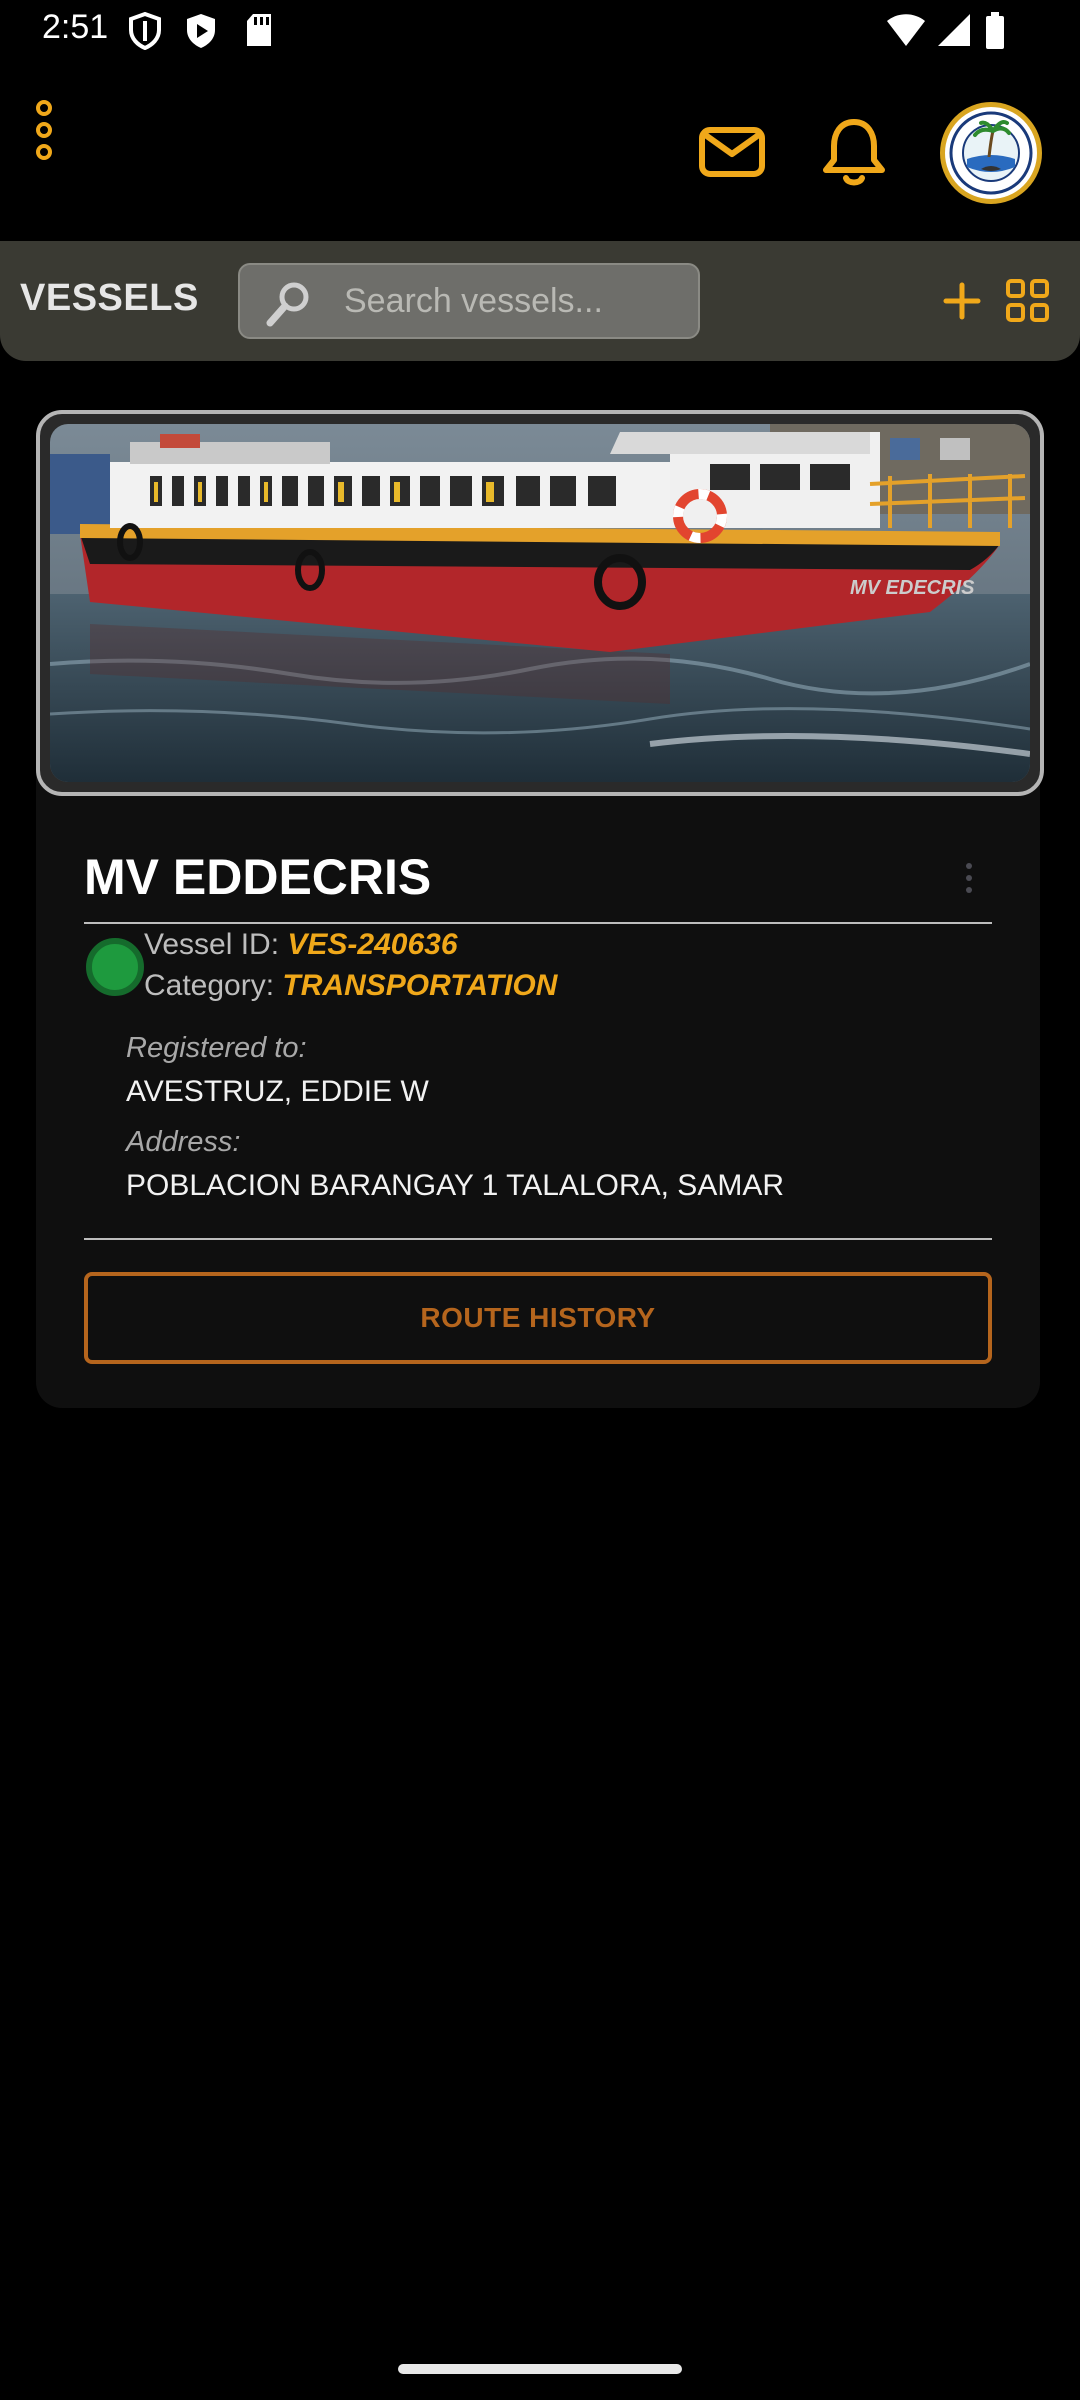 The image size is (1080, 2400). I want to click on category-value: TRANSPORTATION, so click(420, 985).